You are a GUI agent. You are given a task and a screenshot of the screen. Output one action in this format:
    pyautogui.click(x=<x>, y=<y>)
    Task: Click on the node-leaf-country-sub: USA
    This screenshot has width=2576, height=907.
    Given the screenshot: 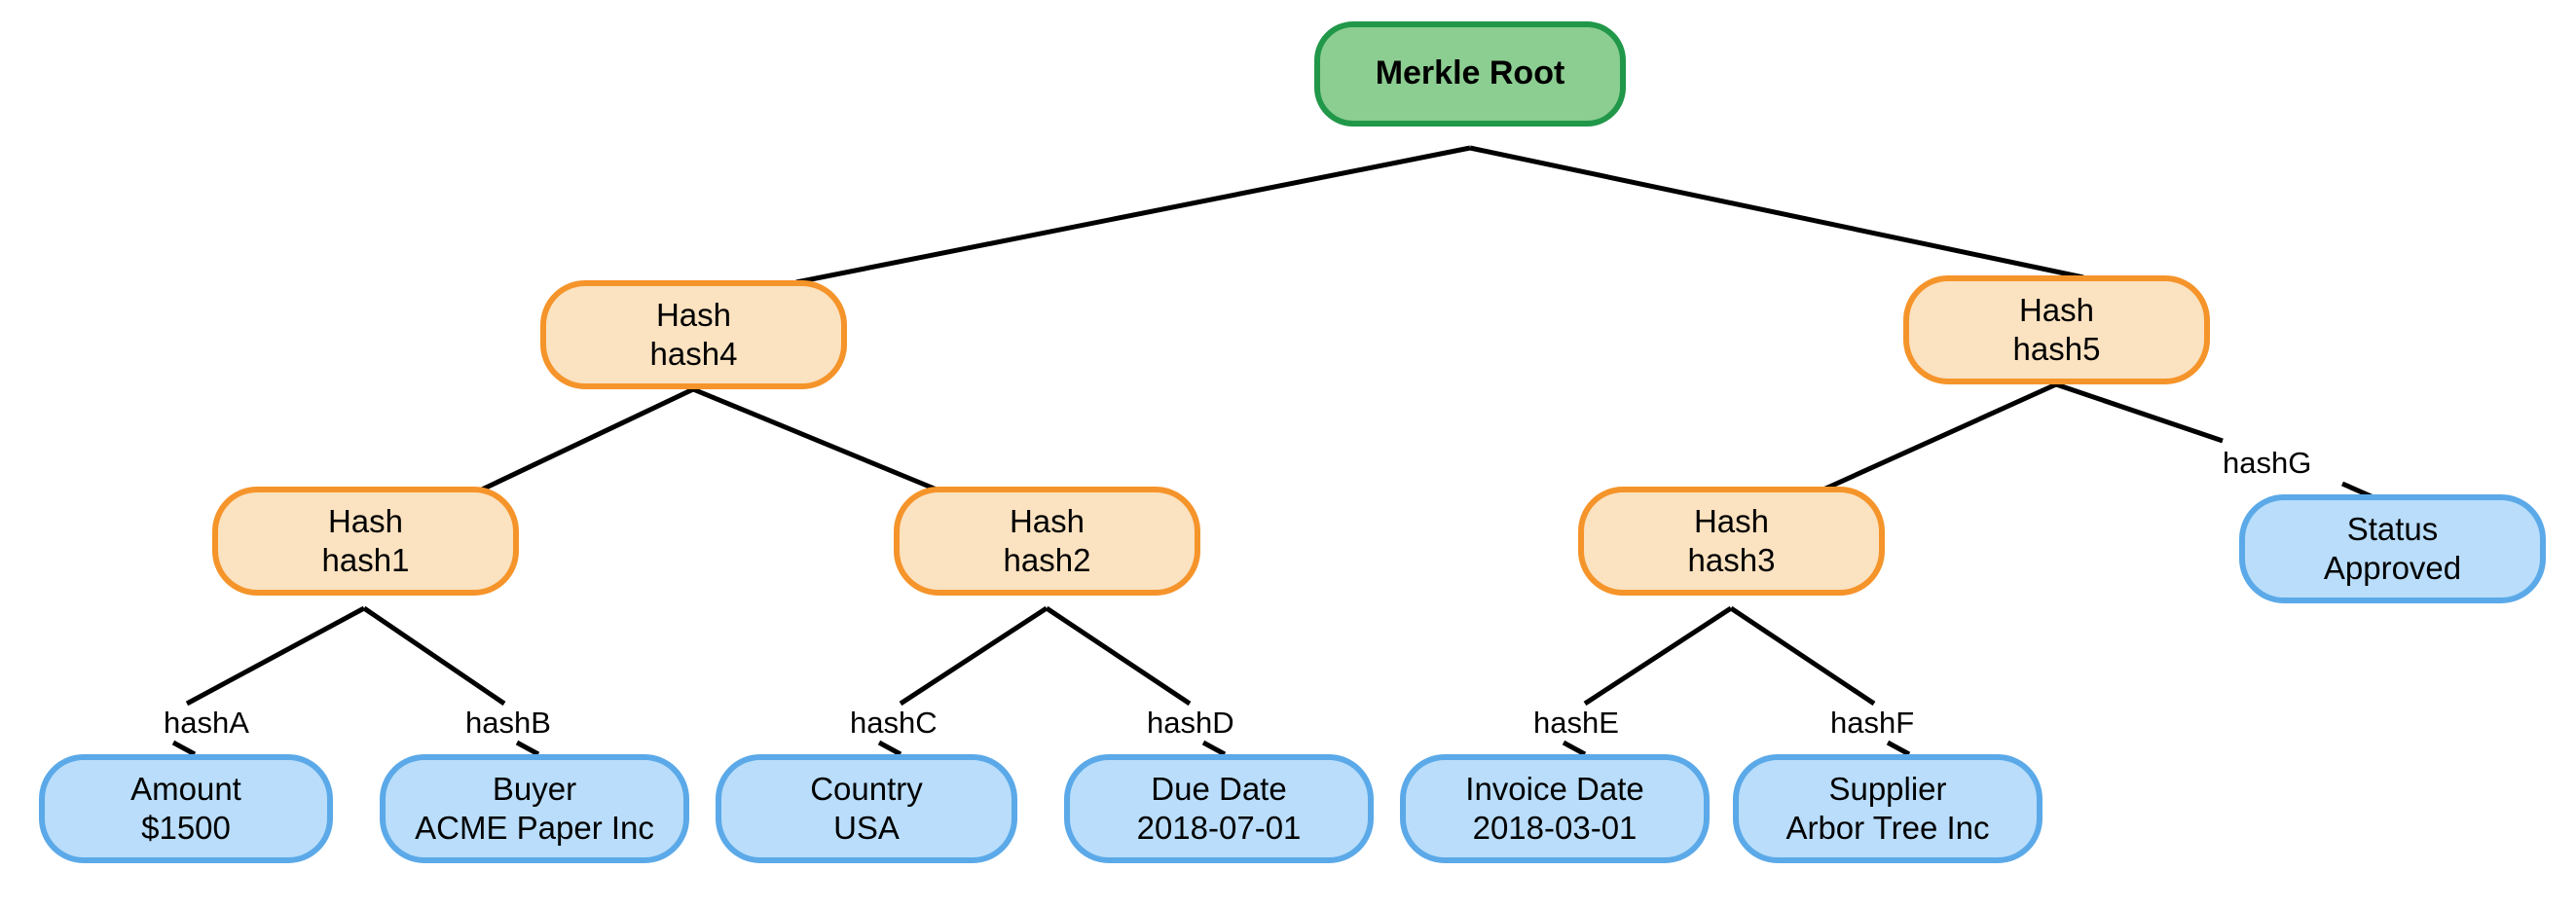 What is the action you would take?
    pyautogui.click(x=866, y=828)
    